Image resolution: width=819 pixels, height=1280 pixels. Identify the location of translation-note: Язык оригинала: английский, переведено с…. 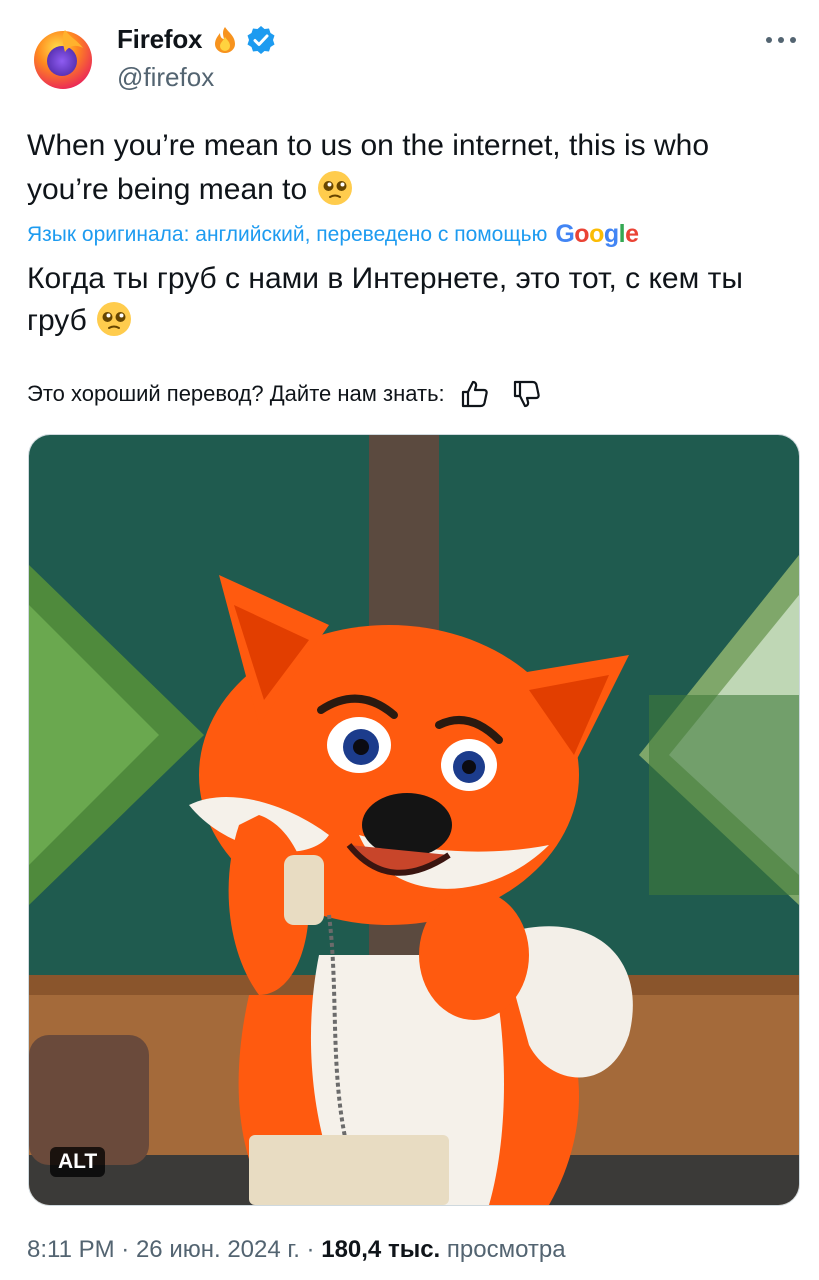
(412, 234).